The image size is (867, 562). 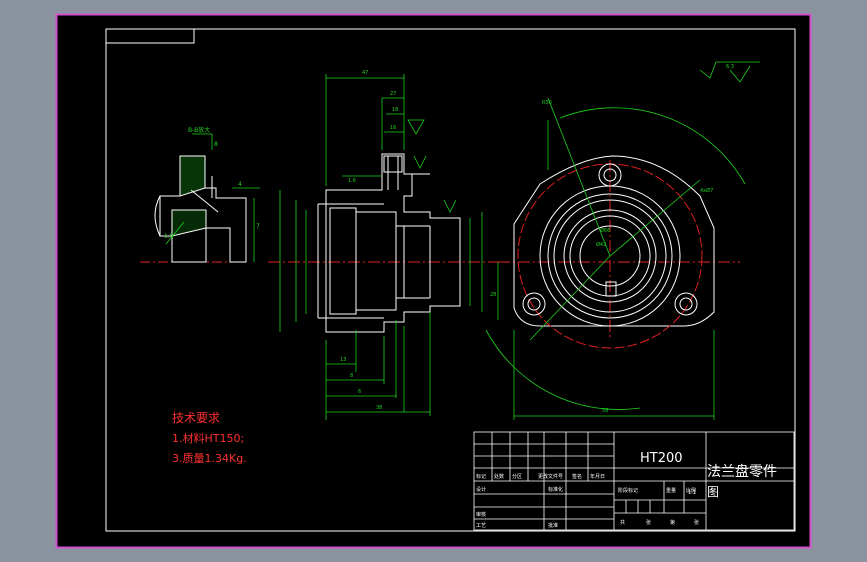 What do you see at coordinates (628, 490) in the screenshot?
I see `stage-mark: 阶段标记` at bounding box center [628, 490].